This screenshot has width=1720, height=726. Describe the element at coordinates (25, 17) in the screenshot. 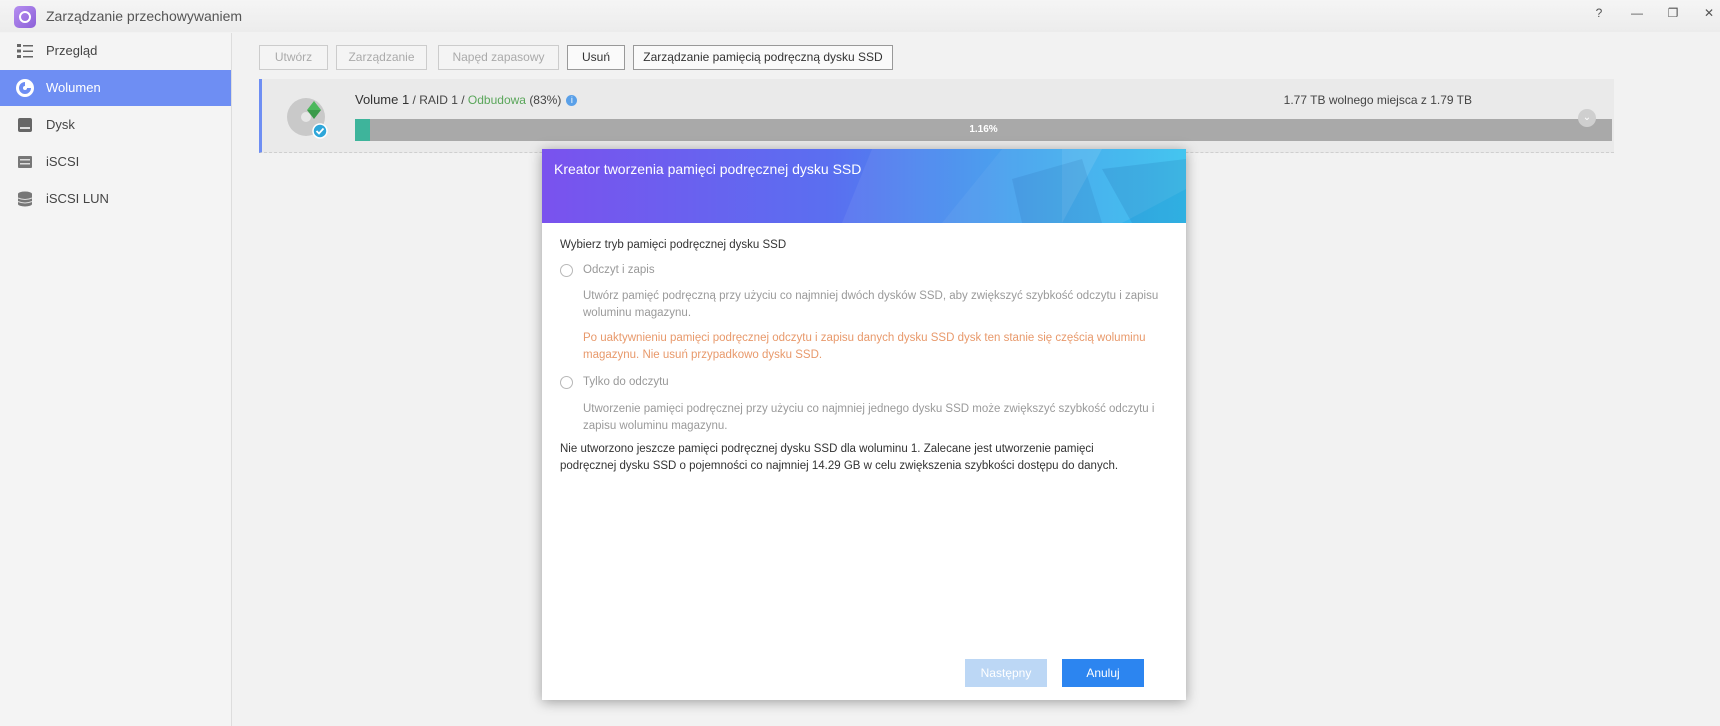

I see `storage-app-icon` at that location.